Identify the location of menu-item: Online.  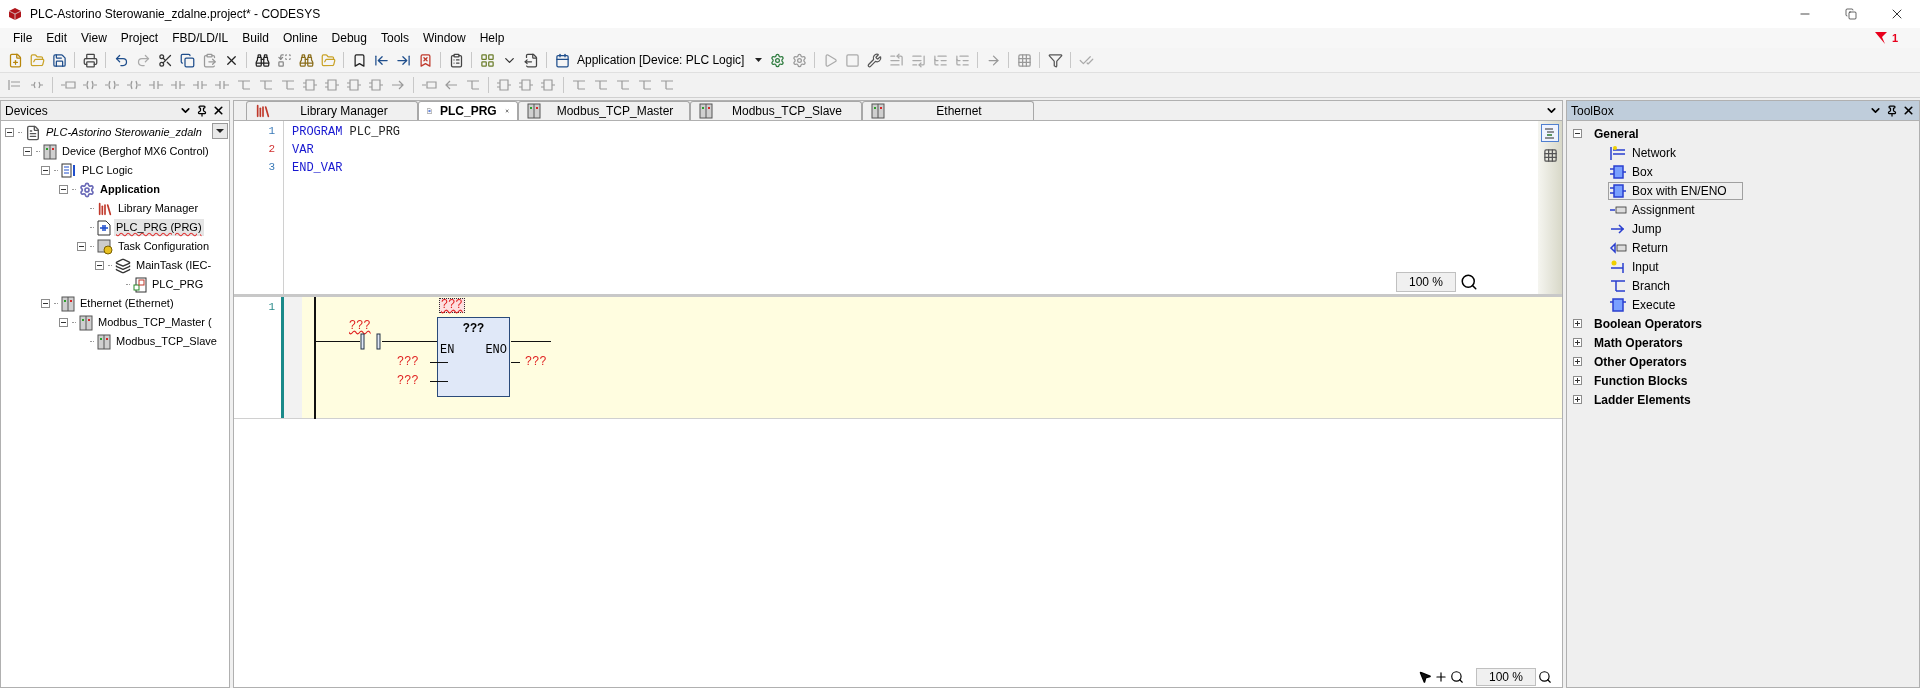
(300, 38).